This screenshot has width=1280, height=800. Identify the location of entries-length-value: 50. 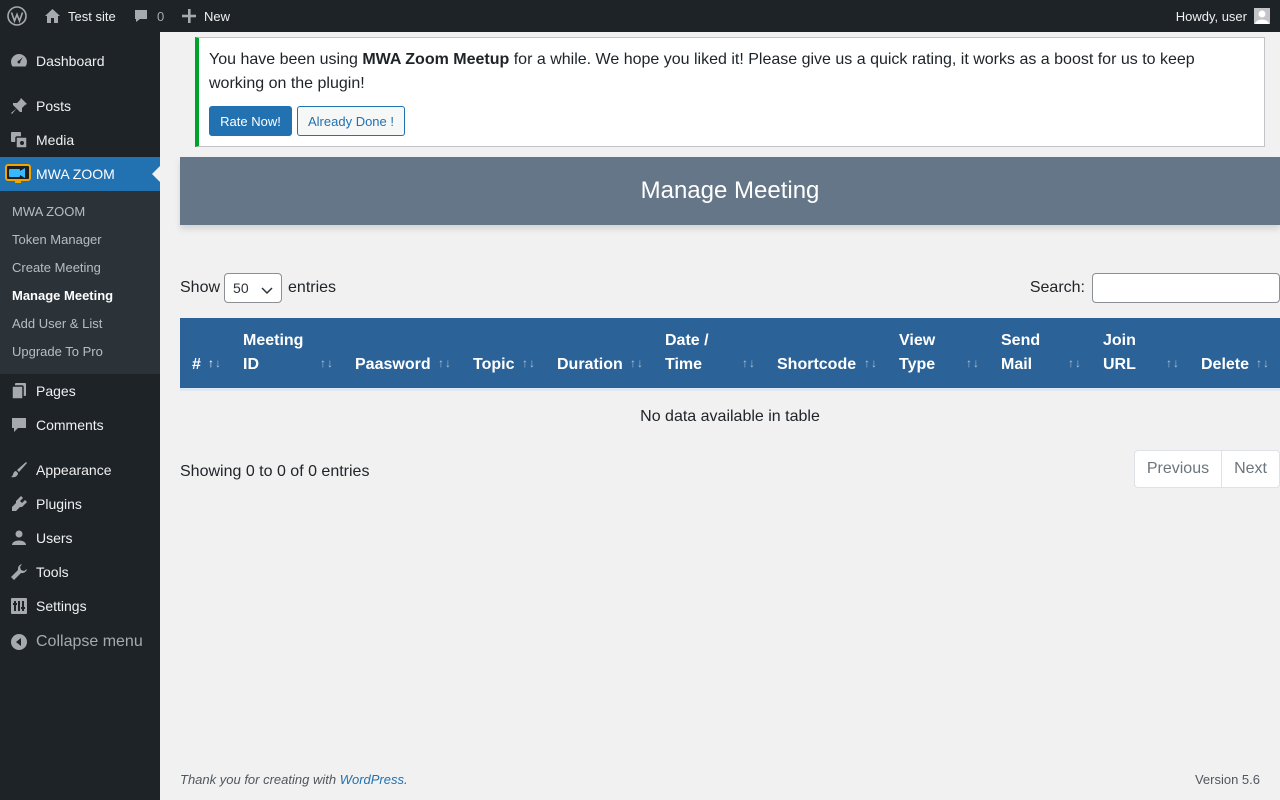
(241, 288).